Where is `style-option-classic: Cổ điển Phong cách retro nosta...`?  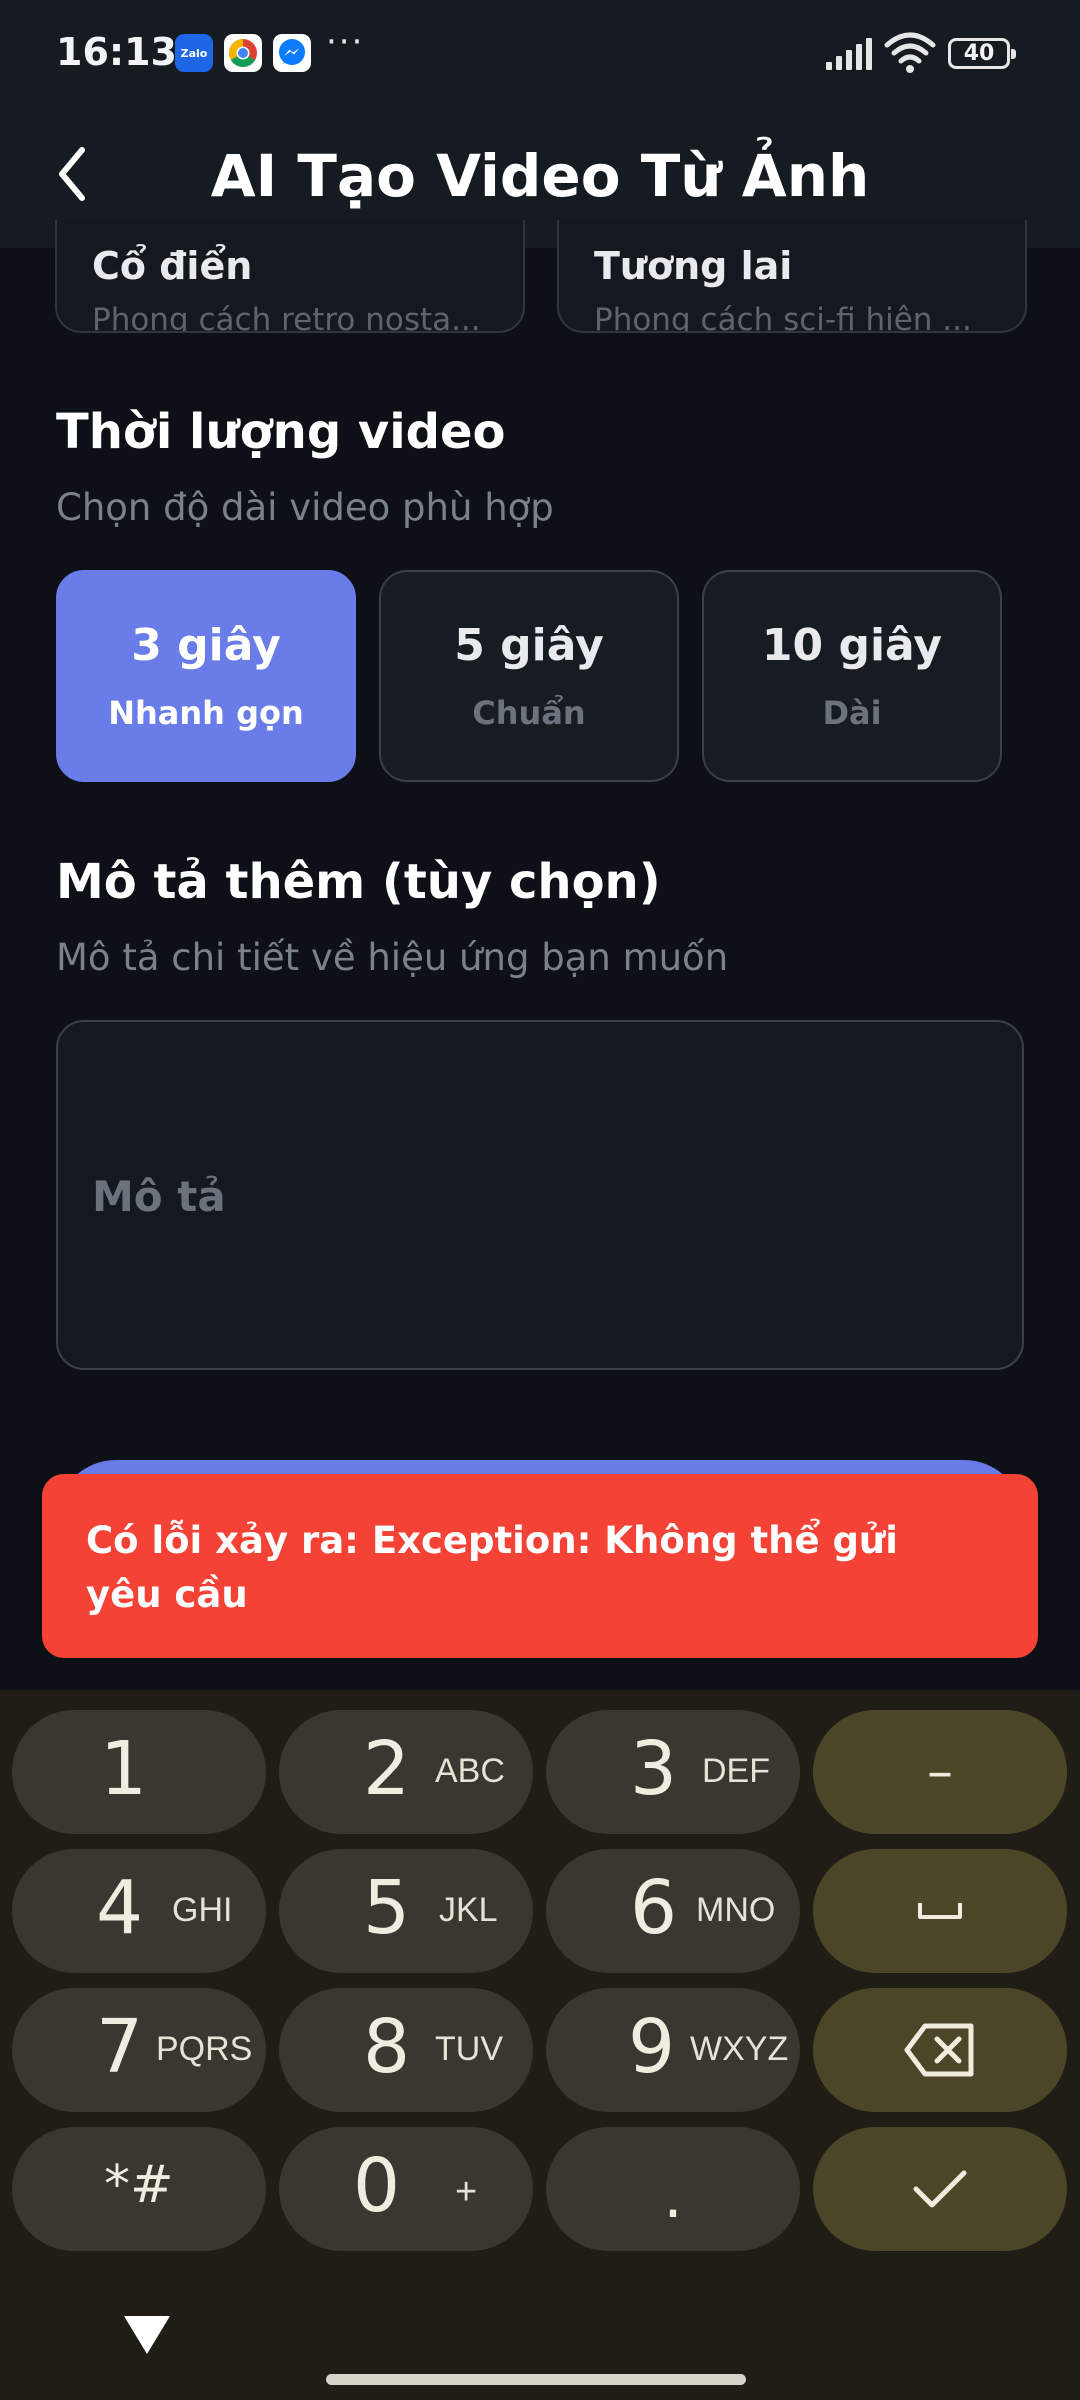 style-option-classic: Cổ điển Phong cách retro nosta... is located at coordinates (290, 276).